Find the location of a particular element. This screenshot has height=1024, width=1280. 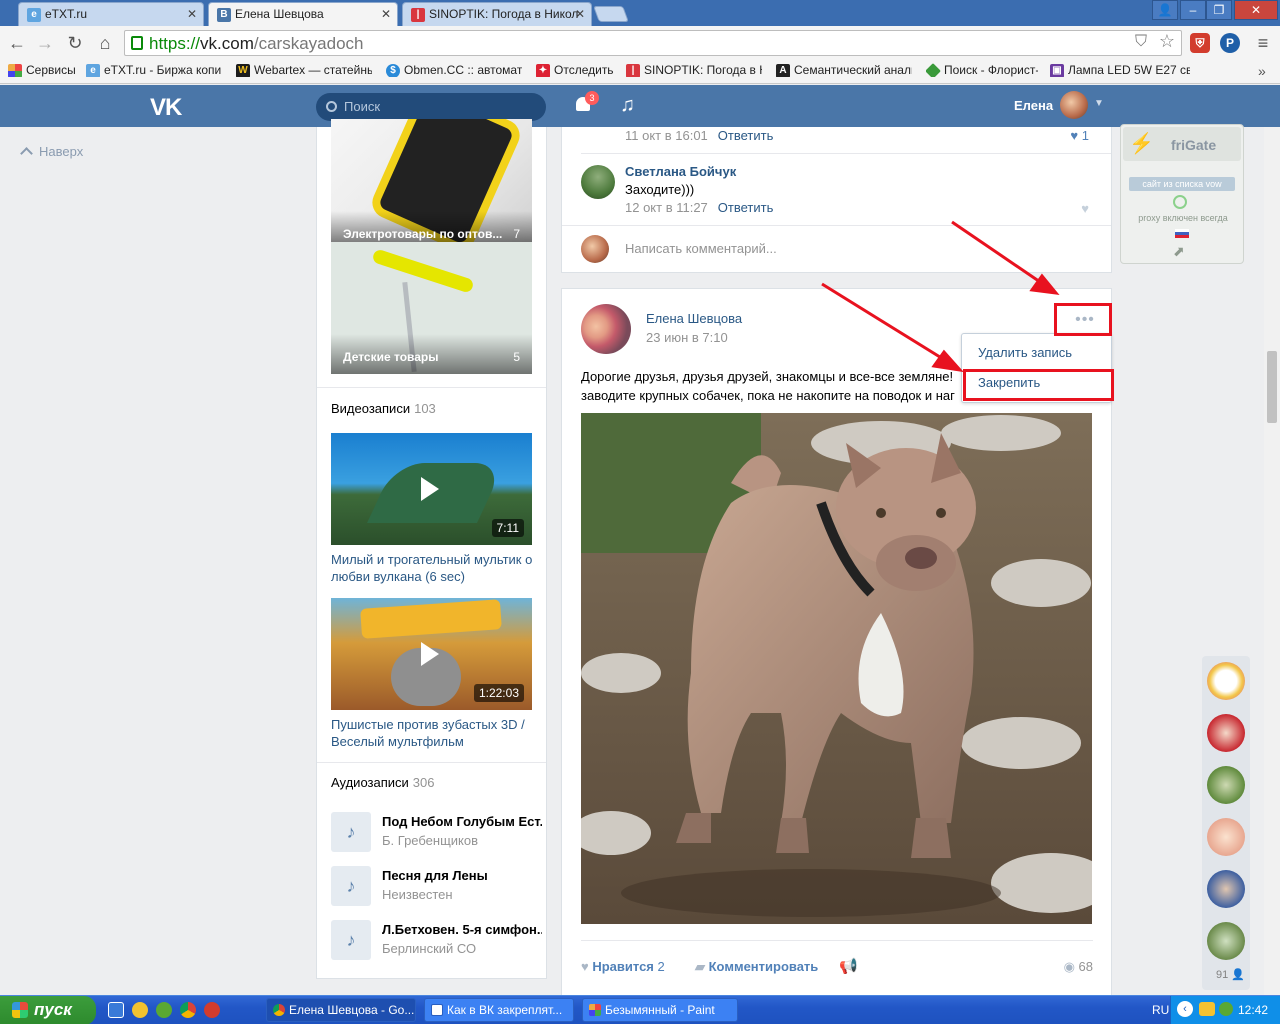

close-window-button: ✕ is located at coordinates (1256, 10).